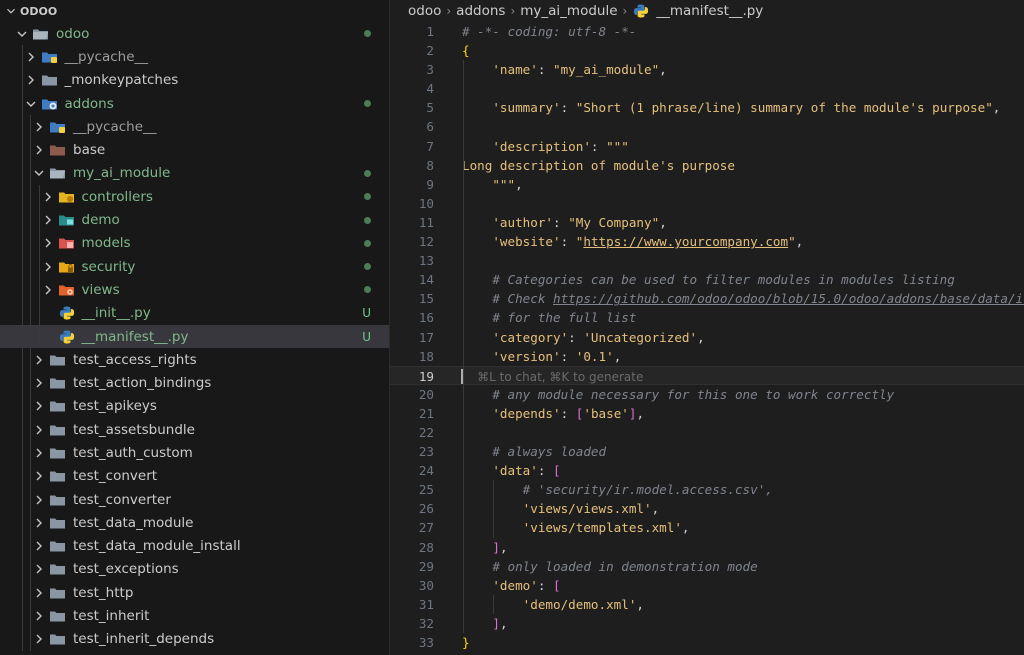 The width and height of the screenshot is (1024, 655). Describe the element at coordinates (707, 508) in the screenshot. I see `code-line: 26 'views/views.xml',` at that location.